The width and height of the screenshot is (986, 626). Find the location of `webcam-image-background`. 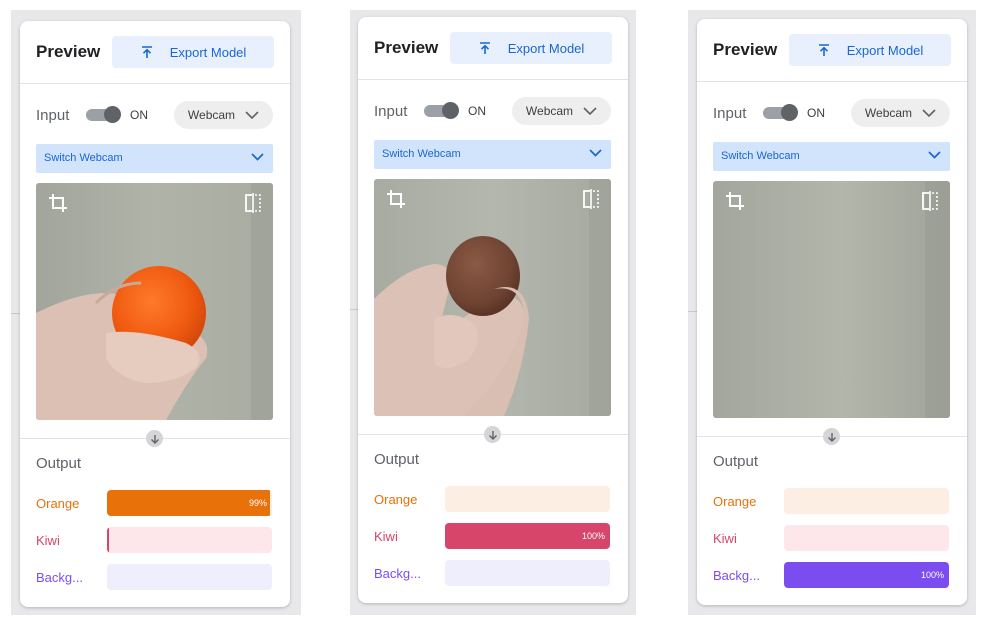

webcam-image-background is located at coordinates (831, 299).